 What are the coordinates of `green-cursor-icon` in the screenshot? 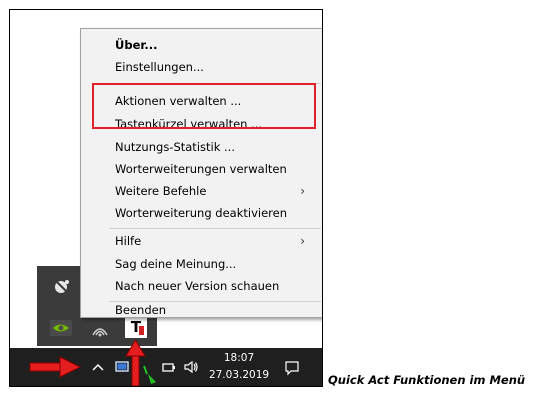 It's located at (149, 374).